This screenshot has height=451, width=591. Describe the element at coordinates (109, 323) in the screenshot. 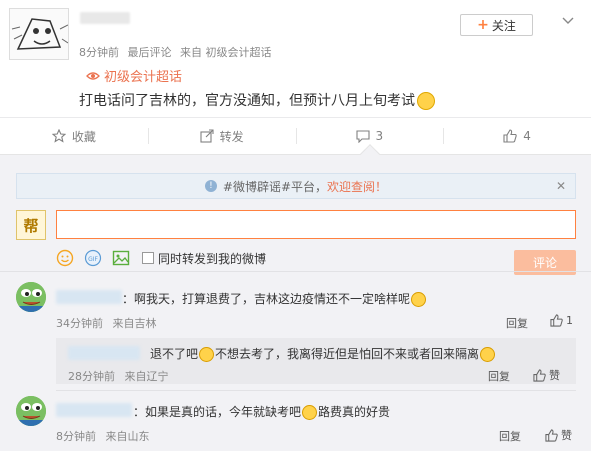

I see `comment-meta: 34分钟前 来自吉林` at that location.